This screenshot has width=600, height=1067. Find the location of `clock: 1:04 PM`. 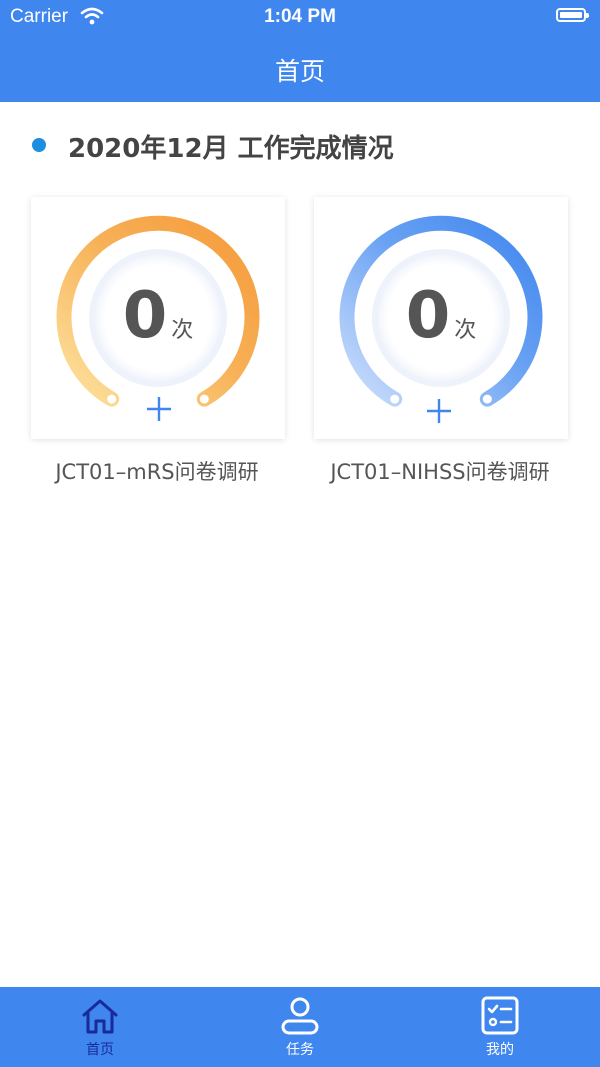

clock: 1:04 PM is located at coordinates (300, 16).